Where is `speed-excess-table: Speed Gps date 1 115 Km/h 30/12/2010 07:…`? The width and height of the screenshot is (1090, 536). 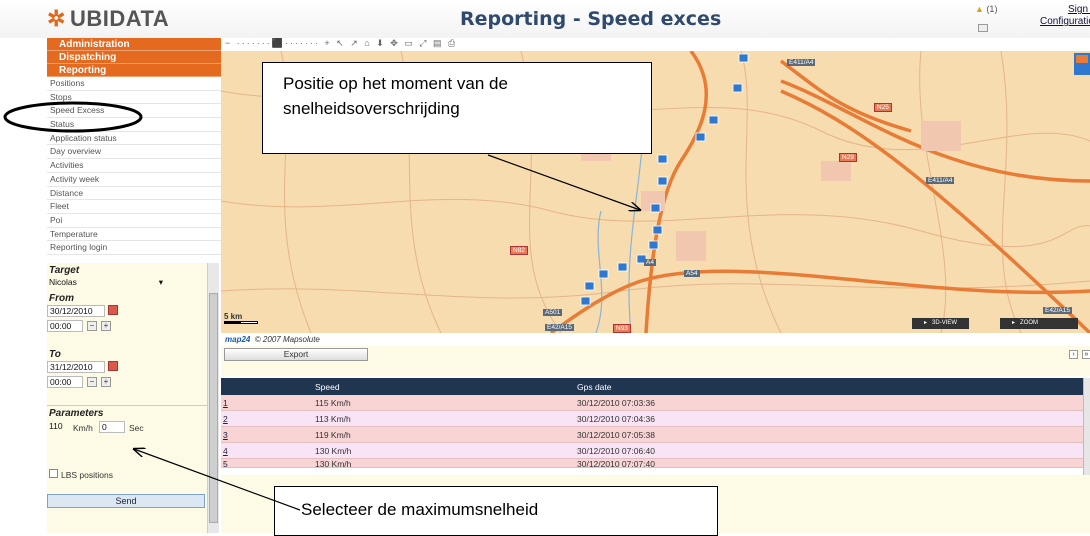 speed-excess-table: Speed Gps date 1 115 Km/h 30/12/2010 07:… is located at coordinates (655, 423).